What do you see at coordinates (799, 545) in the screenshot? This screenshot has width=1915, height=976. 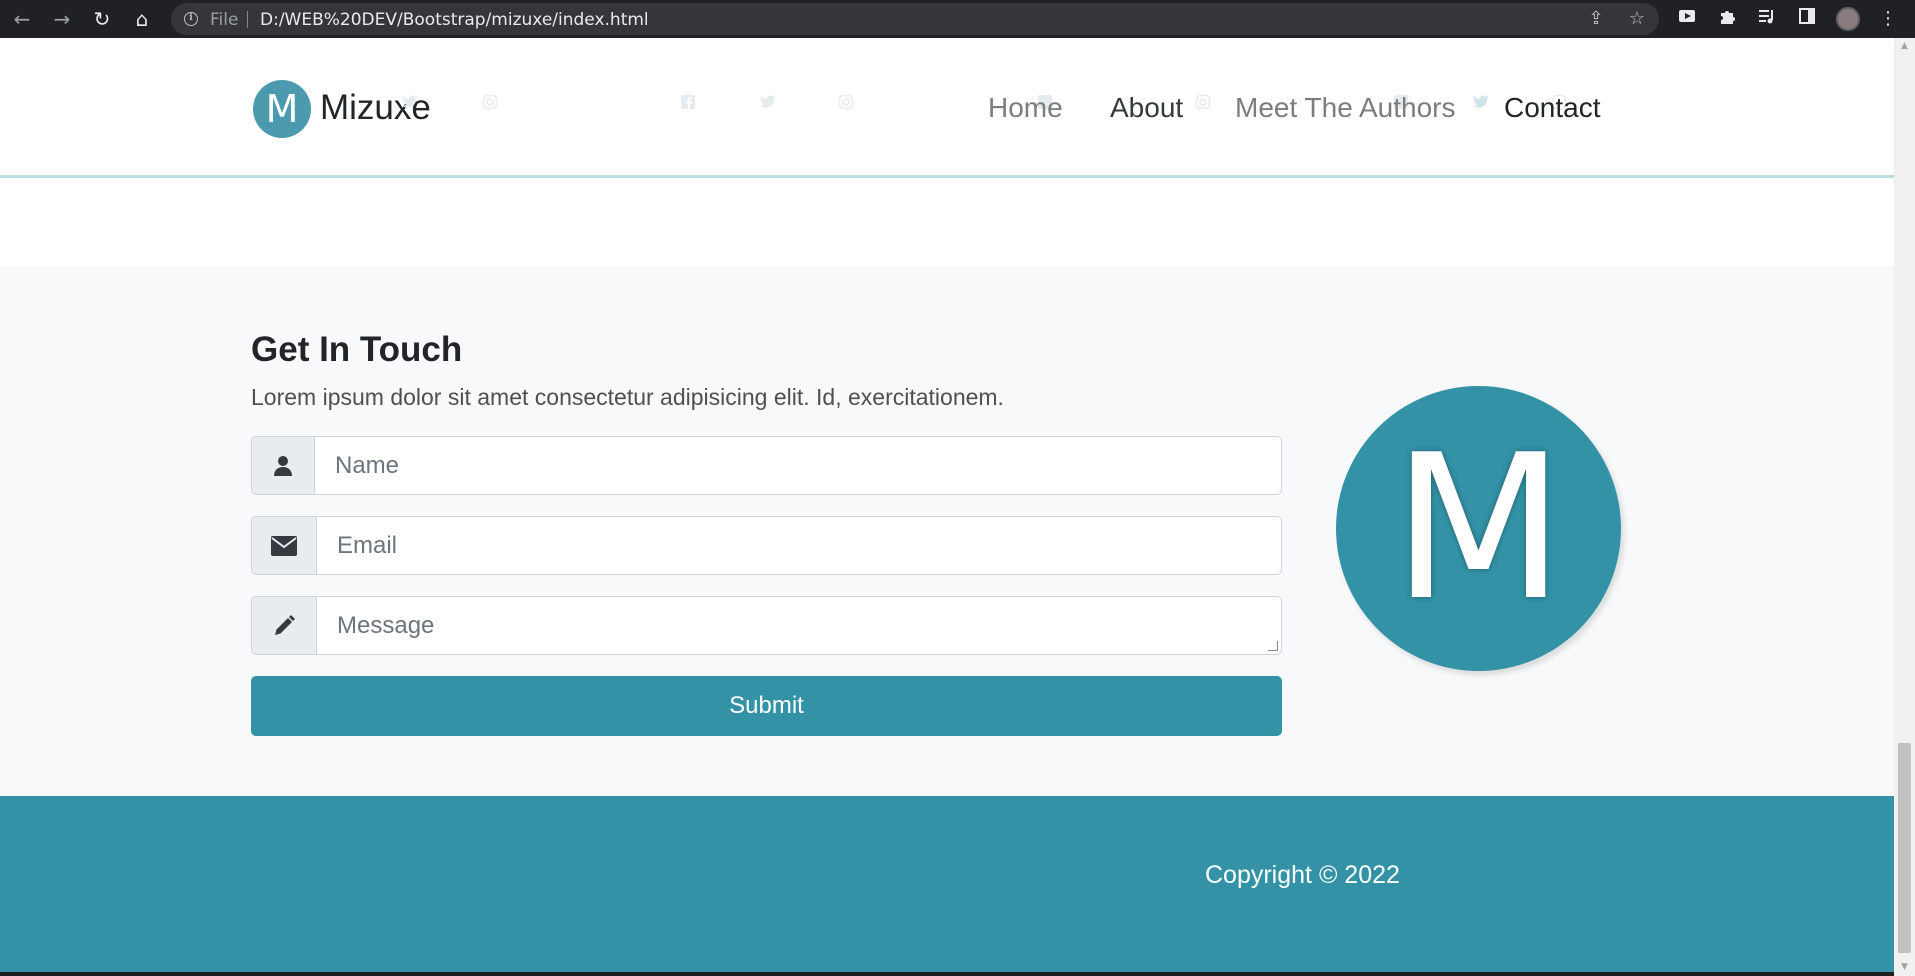 I see `email-input` at bounding box center [799, 545].